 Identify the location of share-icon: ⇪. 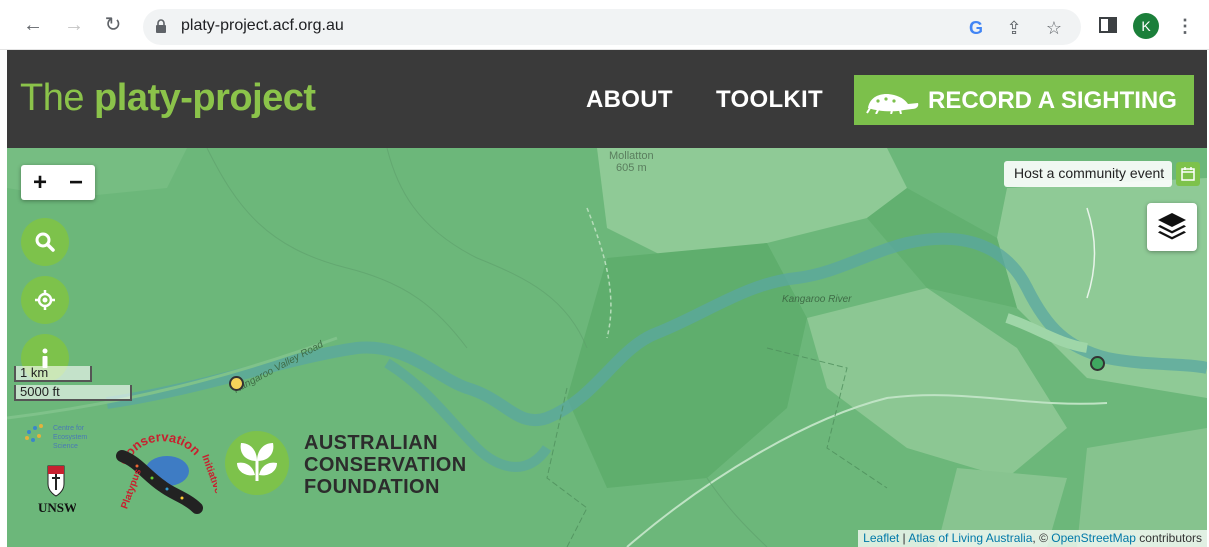
(1014, 28).